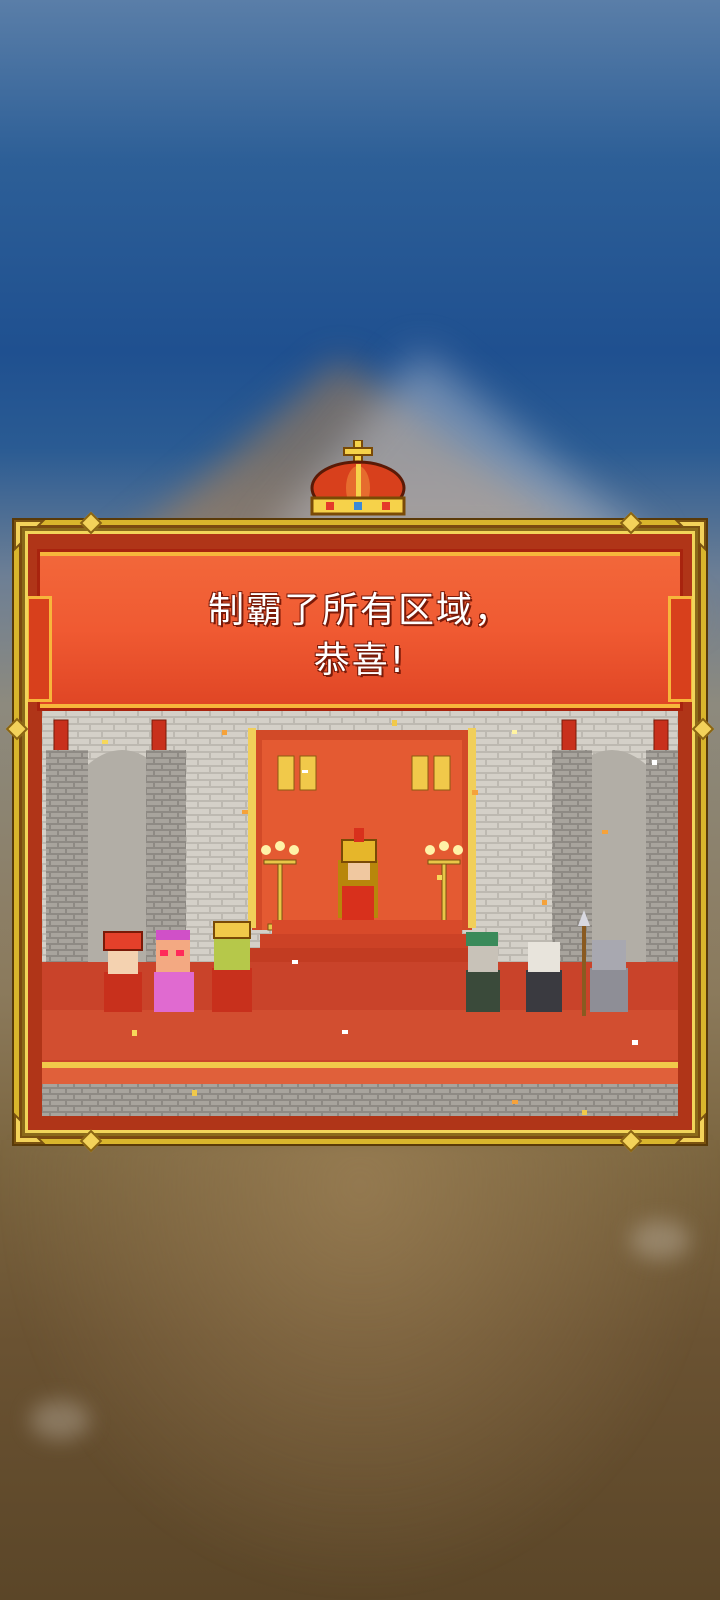 This screenshot has height=1600, width=720. I want to click on king-character, so click(358, 874).